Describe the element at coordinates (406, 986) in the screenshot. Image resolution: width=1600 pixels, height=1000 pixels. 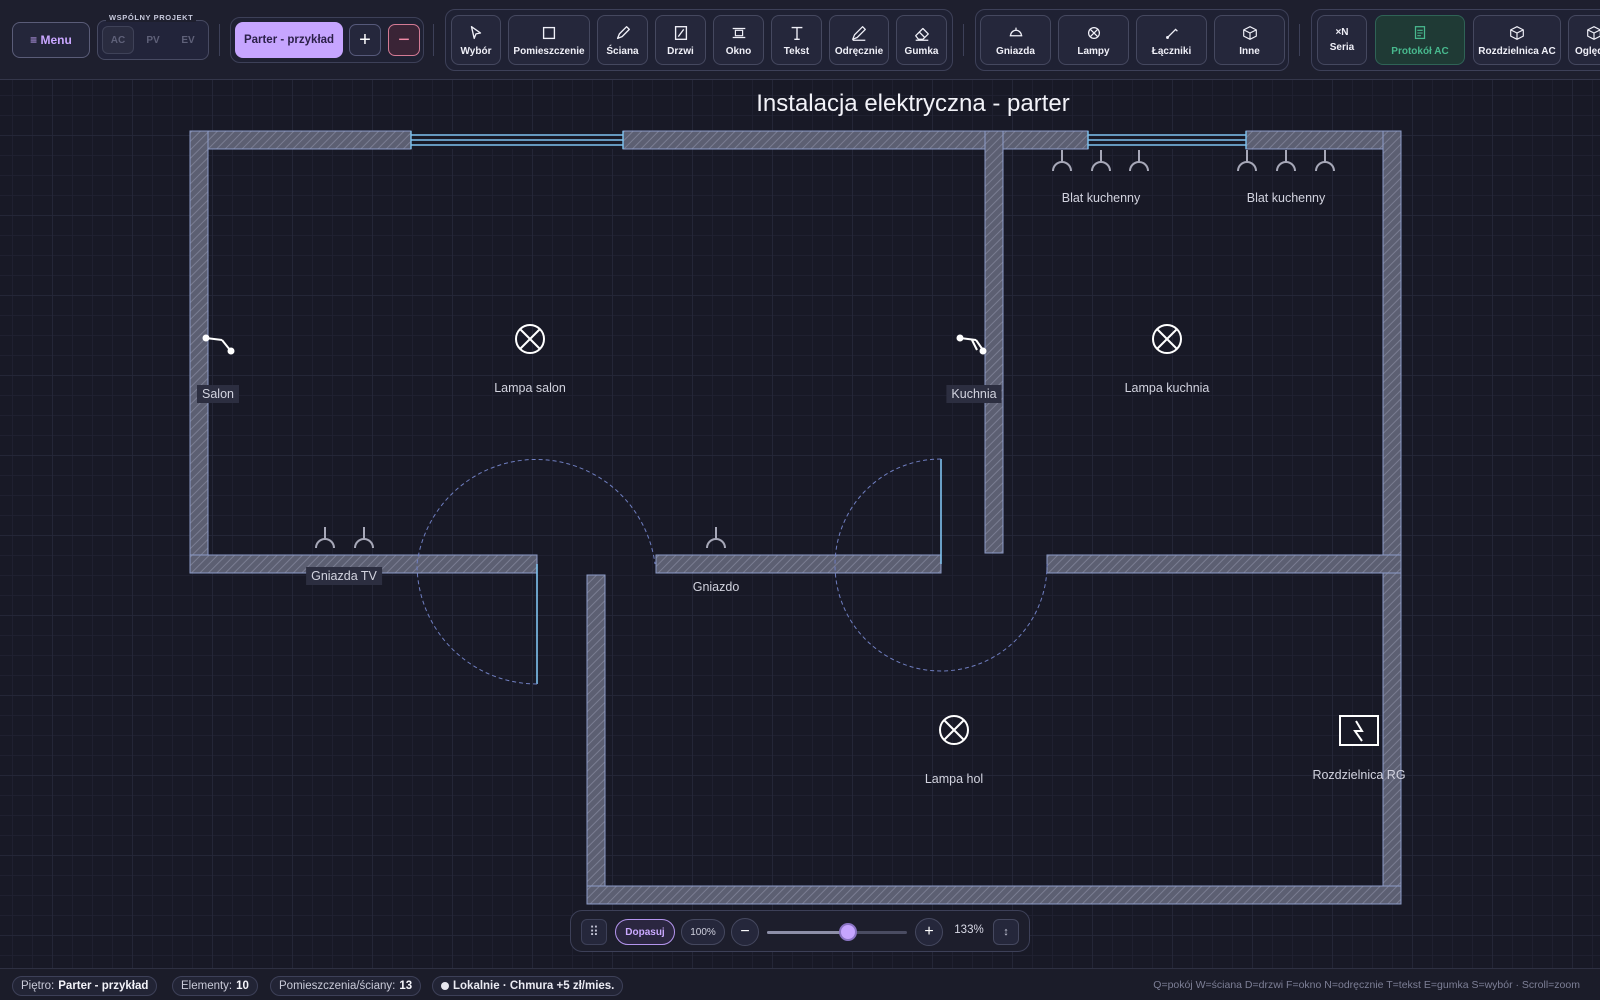
I see `status-value: 13` at that location.